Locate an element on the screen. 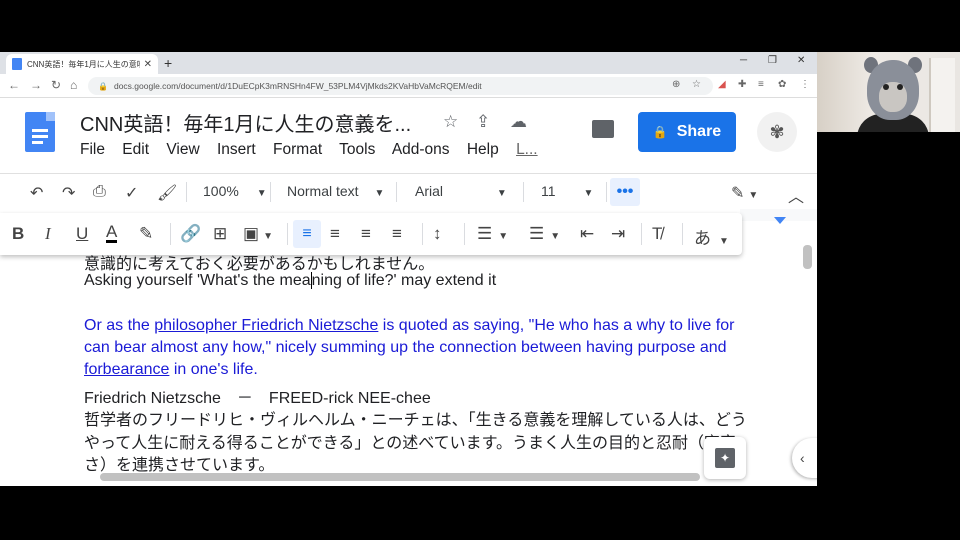 Image resolution: width=960 pixels, height=540 pixels. explore-sparkle-icon: ✦ is located at coordinates (725, 458).